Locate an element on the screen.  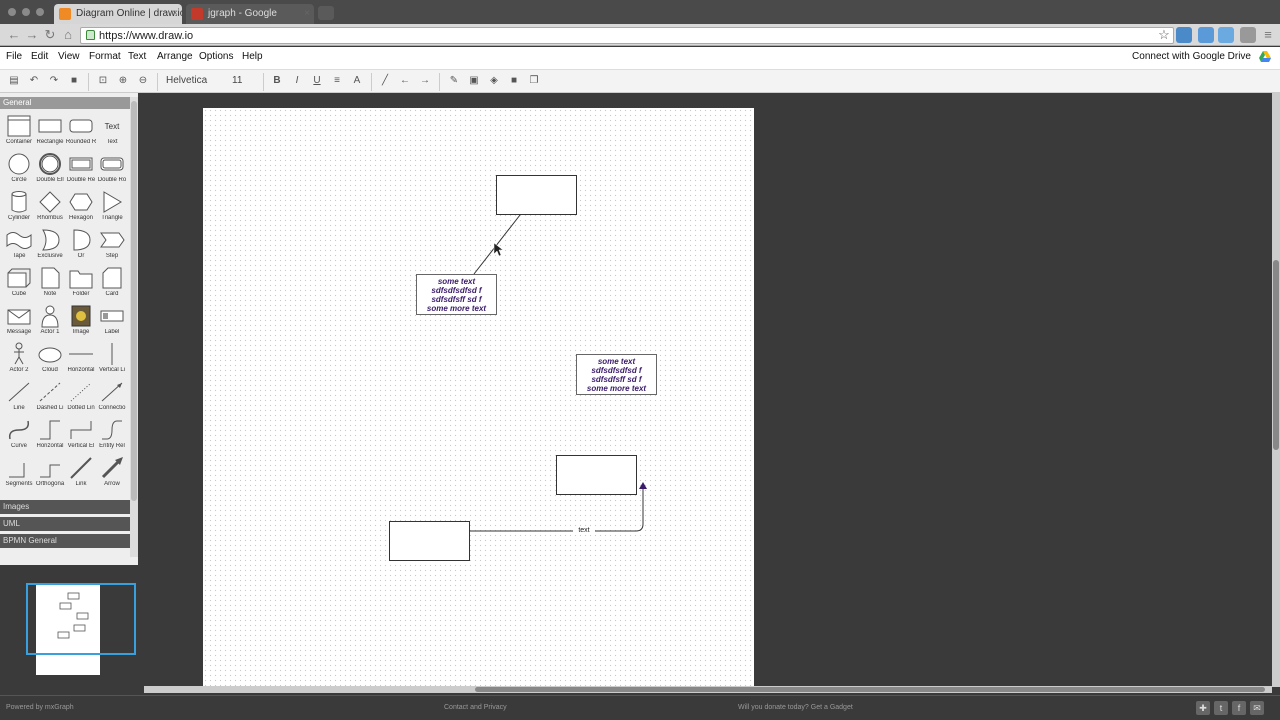
sidebar-shape-folder: Folder is located at coordinates (81, 283).